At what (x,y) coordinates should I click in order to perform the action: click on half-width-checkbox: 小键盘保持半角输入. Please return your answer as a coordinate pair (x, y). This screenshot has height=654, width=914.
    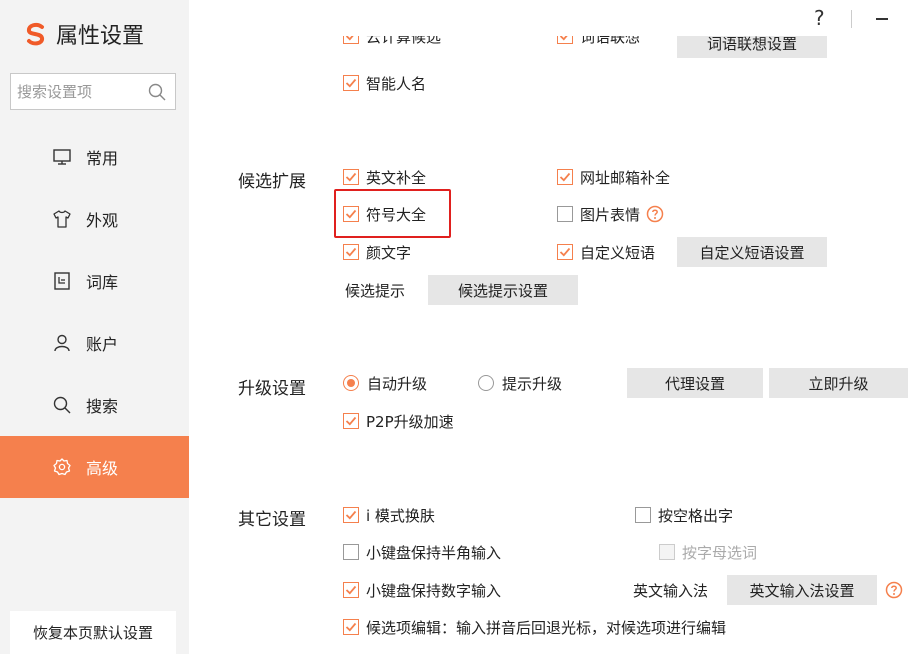
    Looking at the image, I should click on (422, 552).